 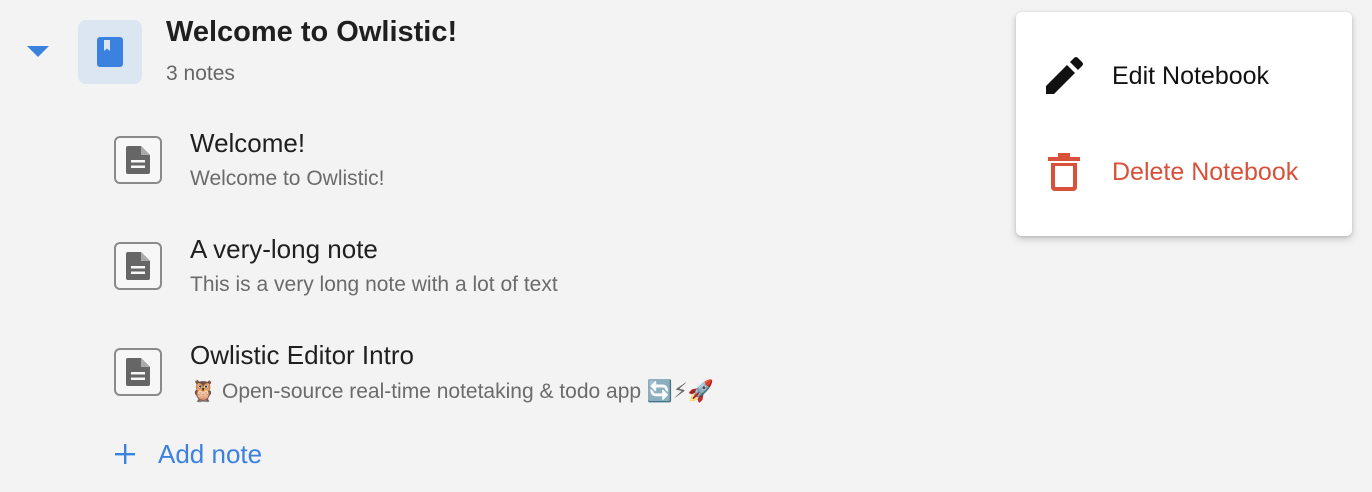 What do you see at coordinates (200, 73) in the screenshot?
I see `notebook-note-count: 3 notes` at bounding box center [200, 73].